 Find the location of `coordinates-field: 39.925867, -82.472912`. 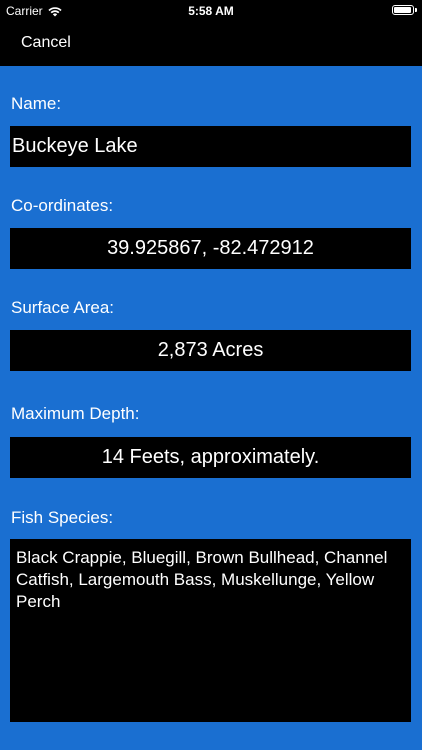

coordinates-field: 39.925867, -82.472912 is located at coordinates (210, 248).